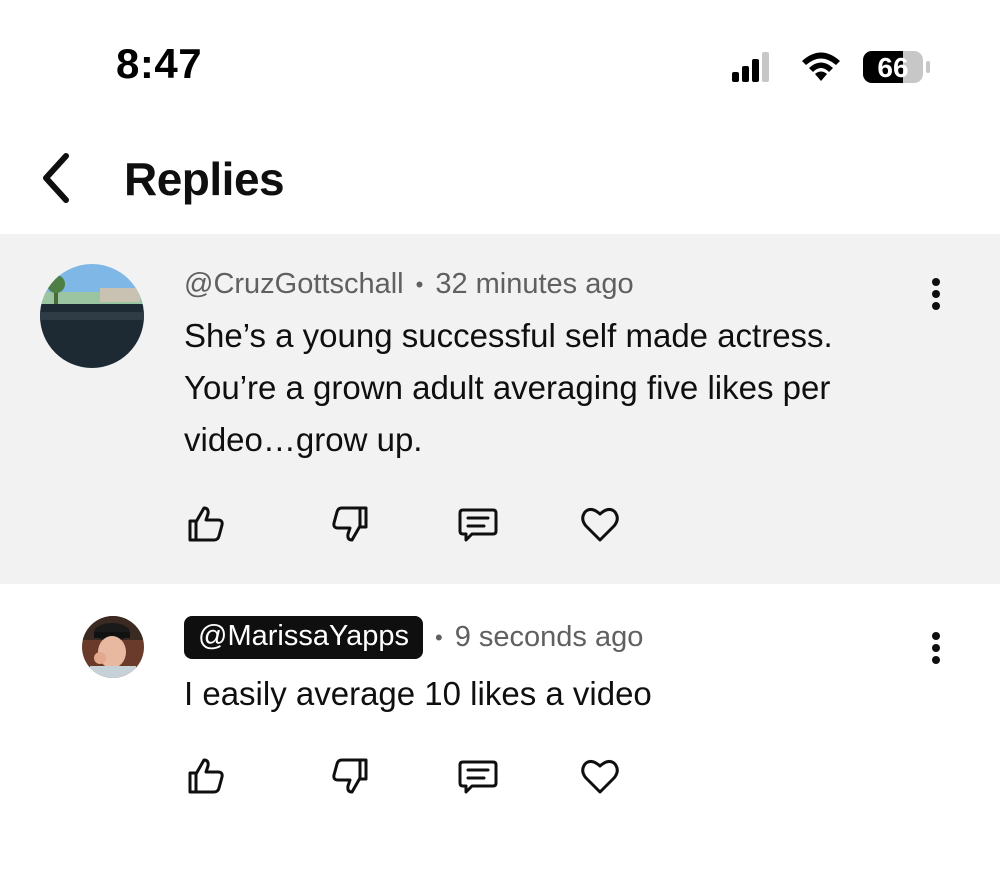  Describe the element at coordinates (418, 693) in the screenshot. I see `comment-text: I easily average 10 likes a video` at that location.